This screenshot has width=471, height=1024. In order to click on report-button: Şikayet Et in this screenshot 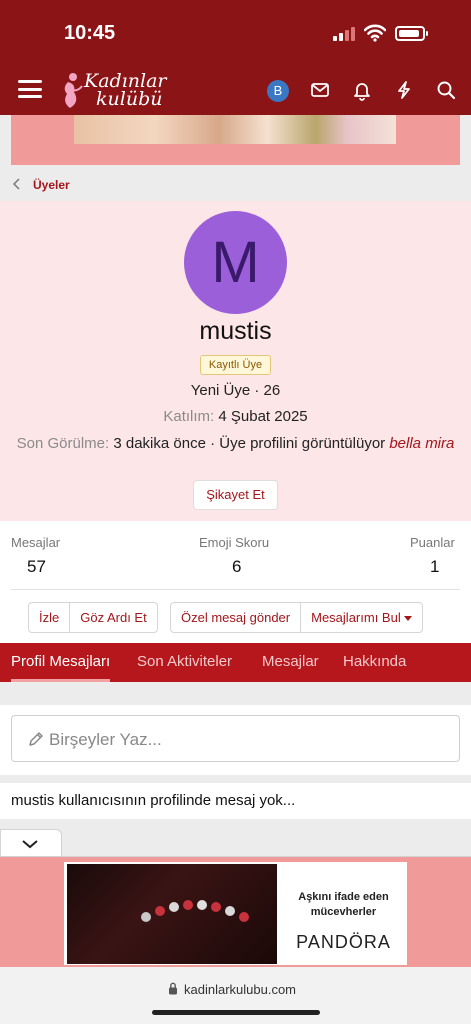, I will do `click(235, 495)`.